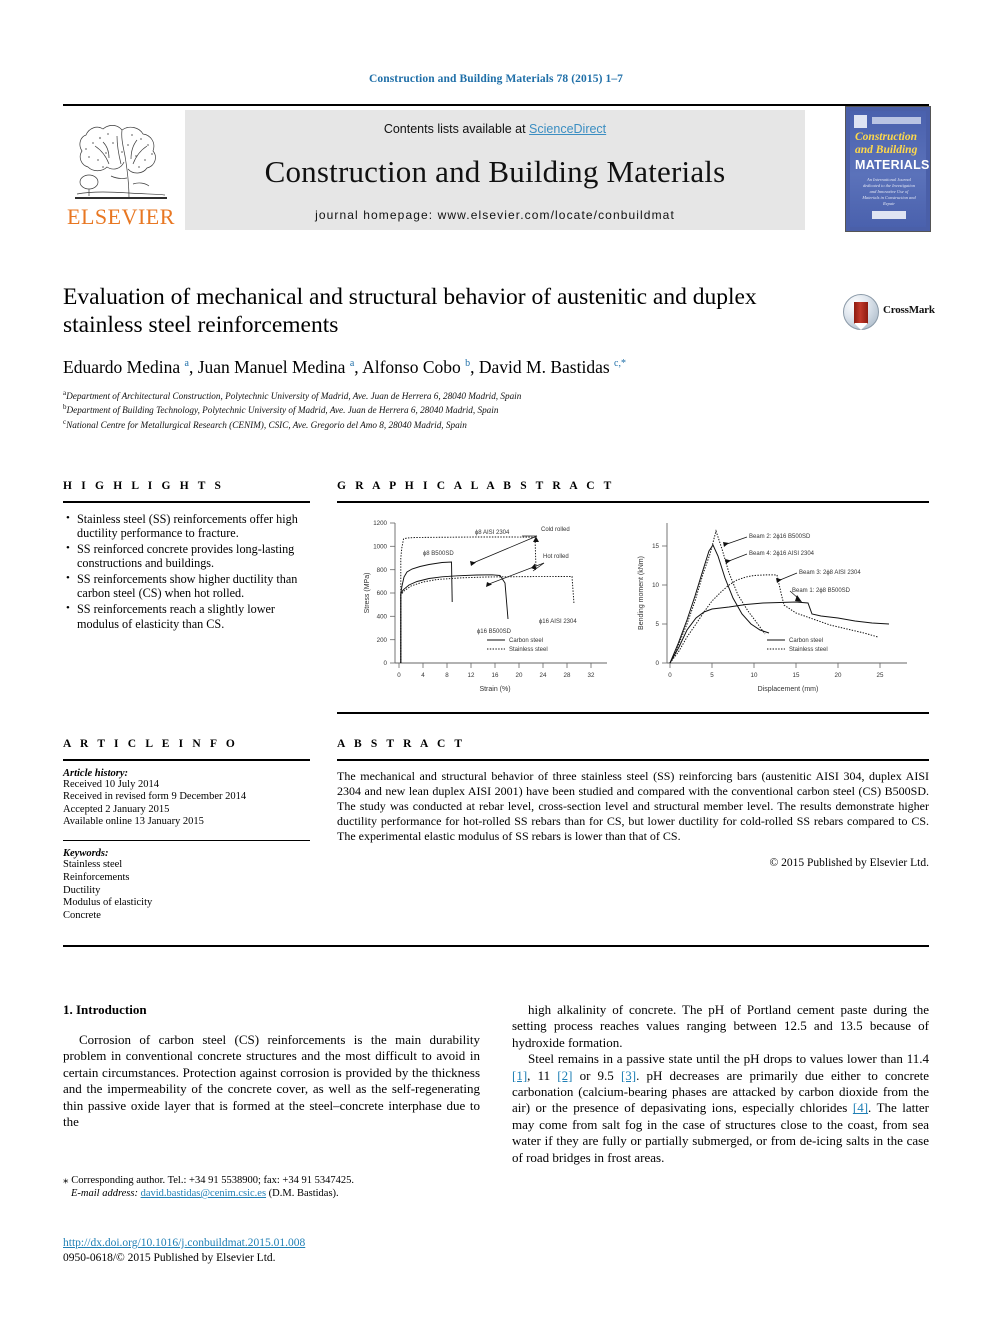 The height and width of the screenshot is (1323, 992). I want to click on abstract-copyright: © 2015 Published by Elsevier Ltd., so click(849, 862).